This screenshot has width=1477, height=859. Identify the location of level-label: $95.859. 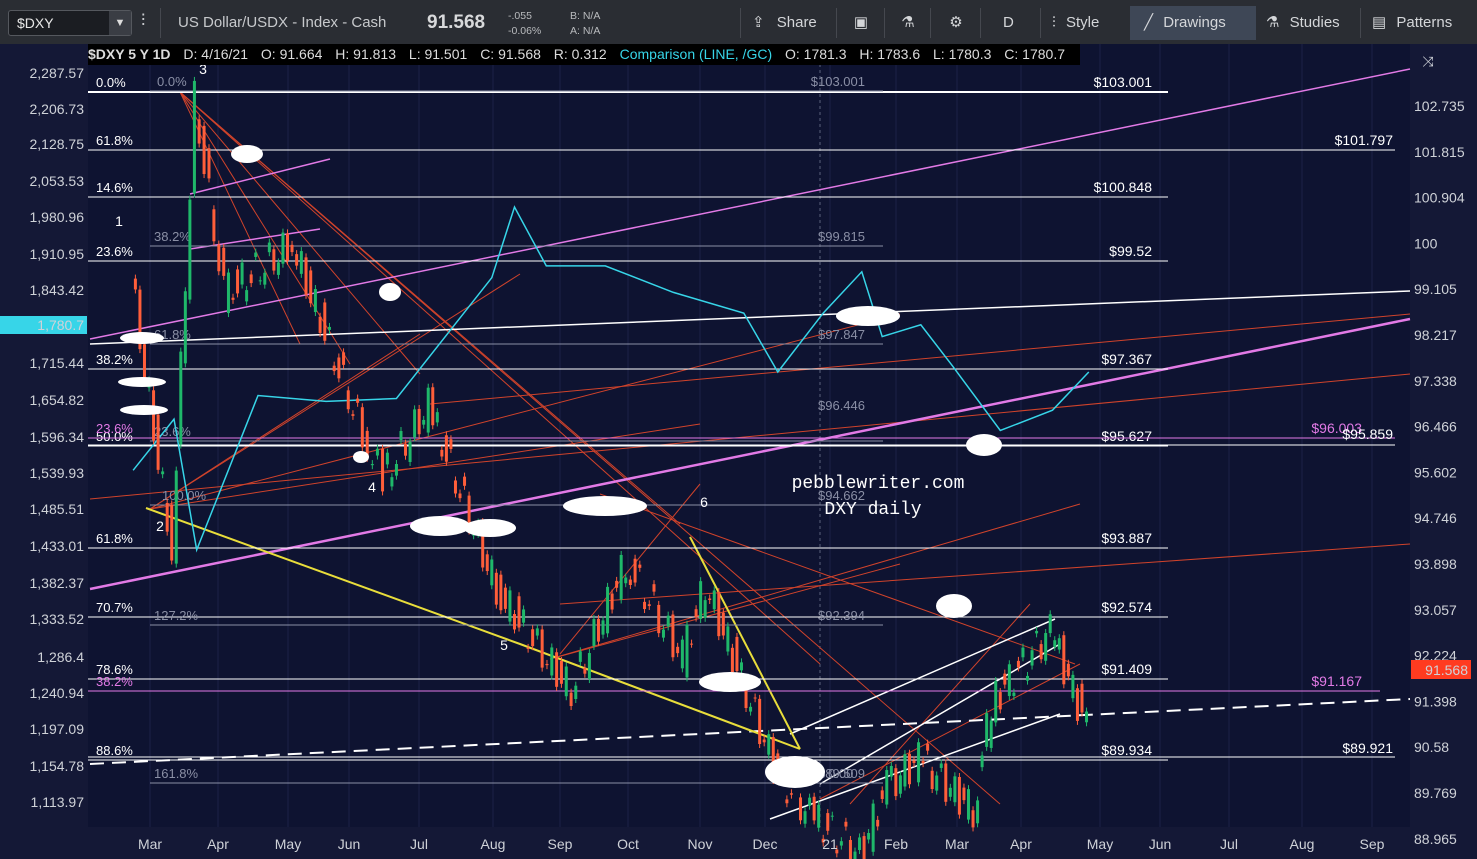
(1367, 434).